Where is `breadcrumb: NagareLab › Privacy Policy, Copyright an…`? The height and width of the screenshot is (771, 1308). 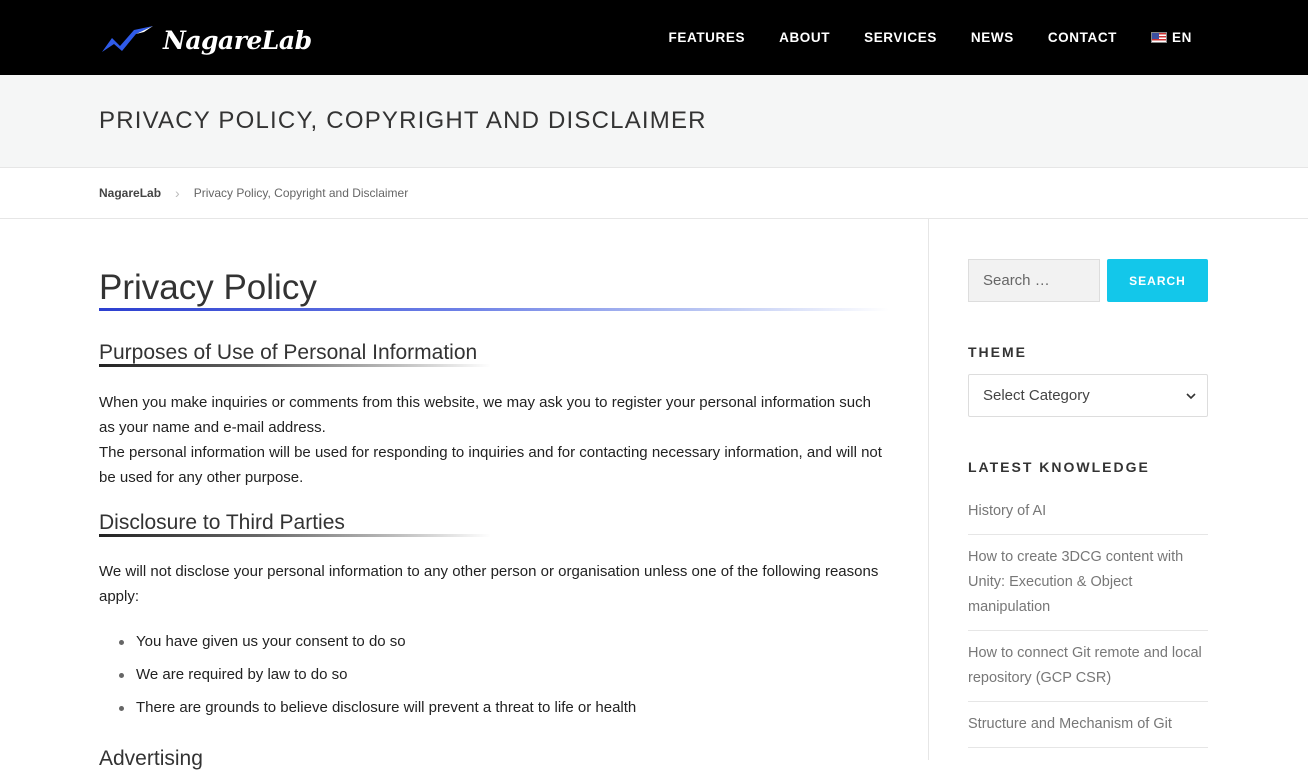 breadcrumb: NagareLab › Privacy Policy, Copyright an… is located at coordinates (253, 193).